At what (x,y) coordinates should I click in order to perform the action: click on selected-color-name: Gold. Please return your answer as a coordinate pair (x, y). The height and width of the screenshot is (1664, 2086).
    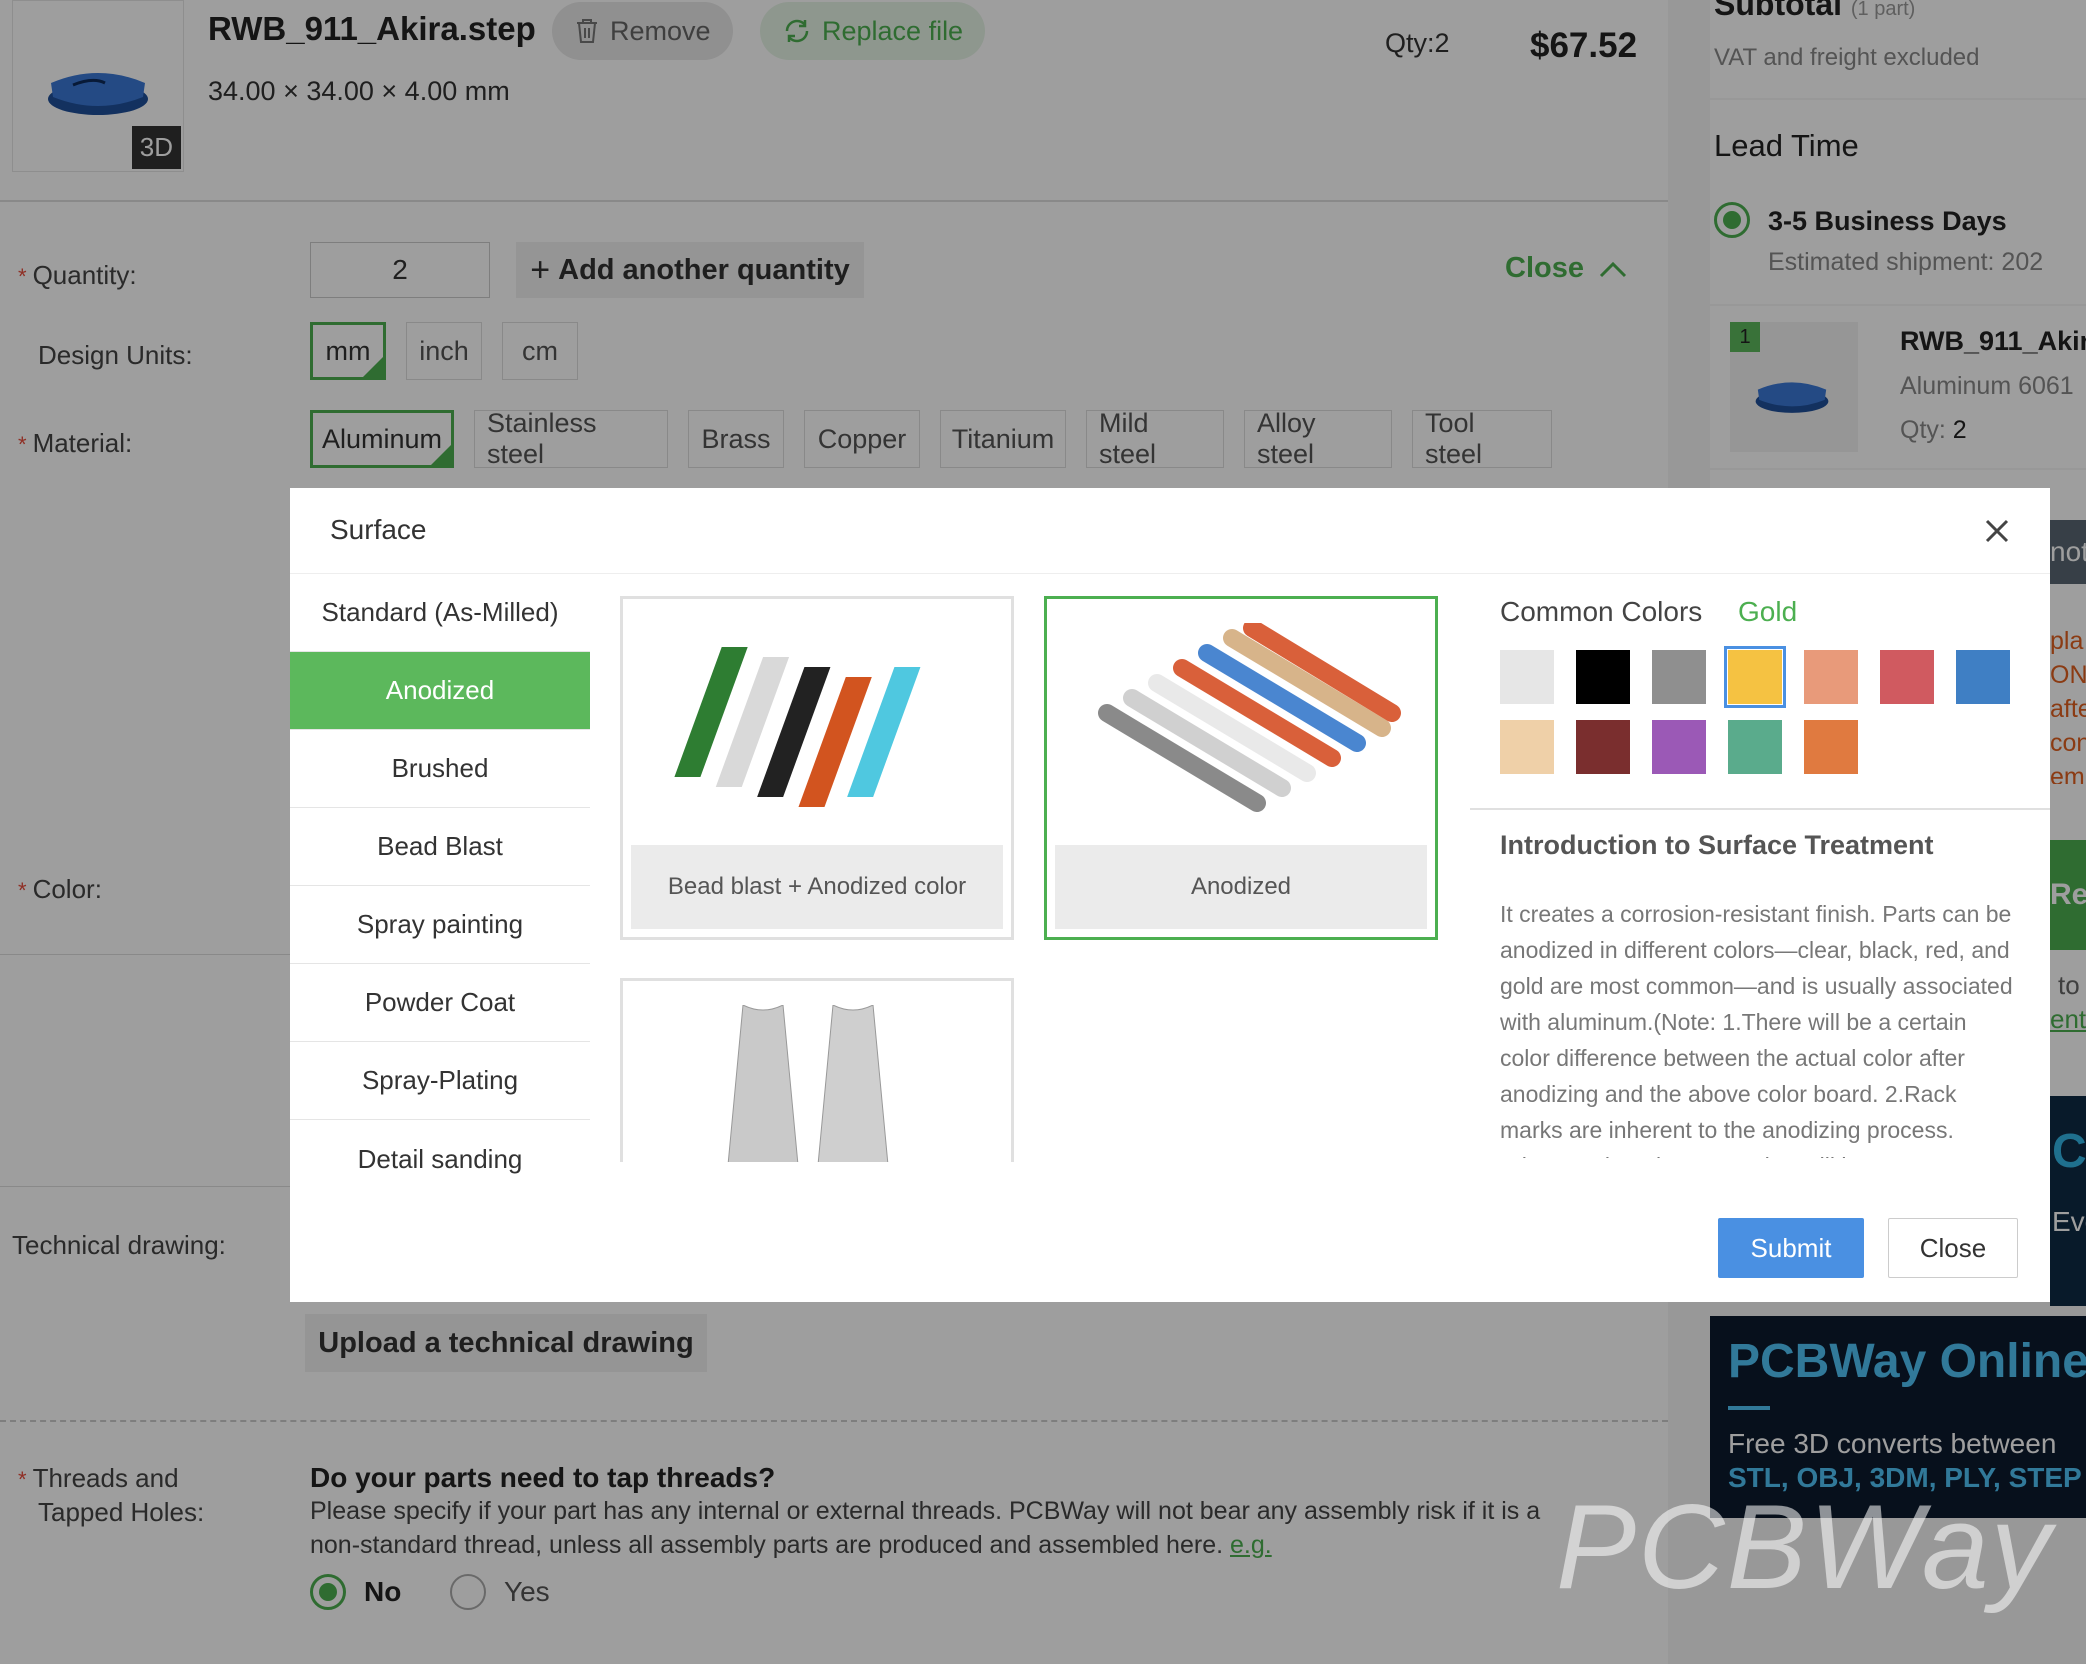
    Looking at the image, I should click on (1768, 611).